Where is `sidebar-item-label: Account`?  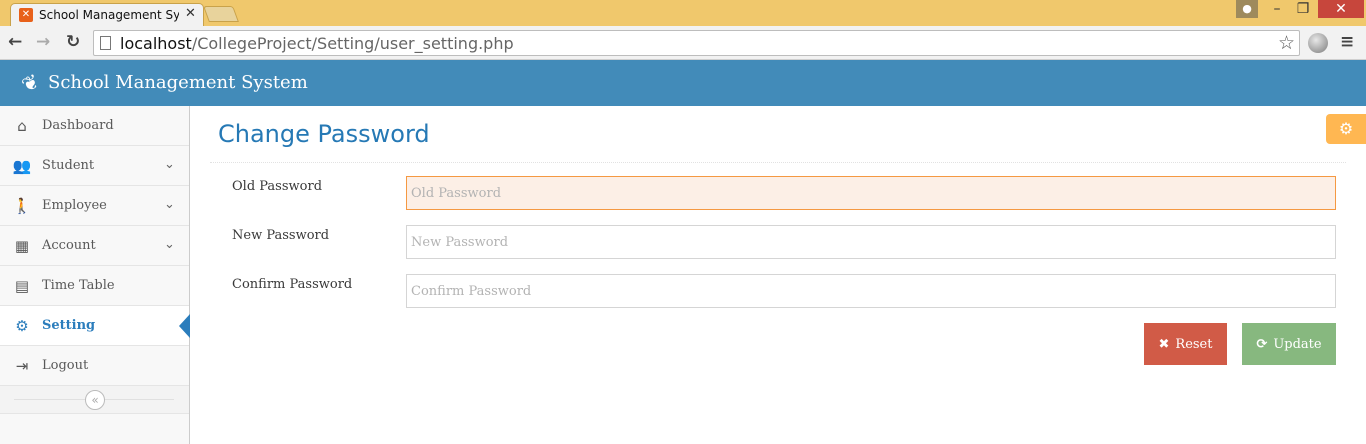
sidebar-item-label: Account is located at coordinates (69, 245).